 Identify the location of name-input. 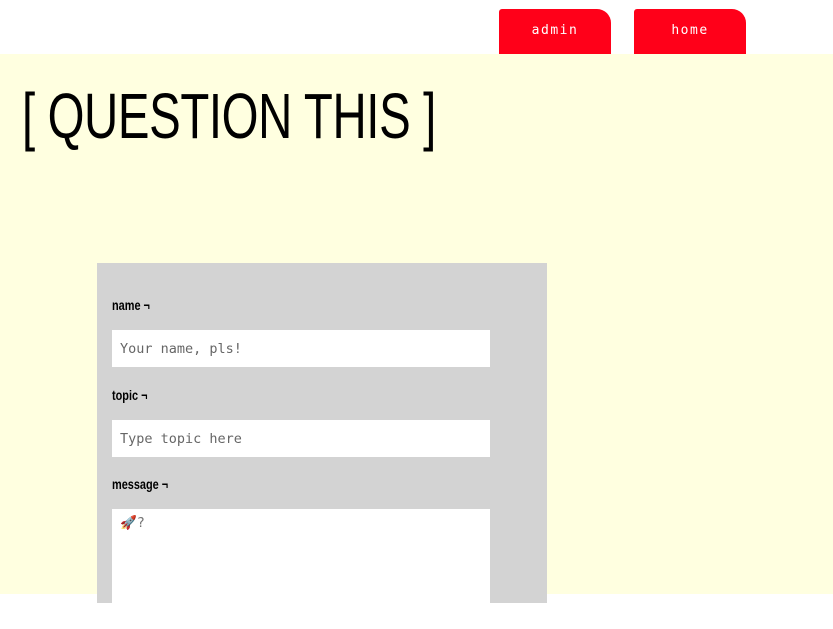
(301, 348).